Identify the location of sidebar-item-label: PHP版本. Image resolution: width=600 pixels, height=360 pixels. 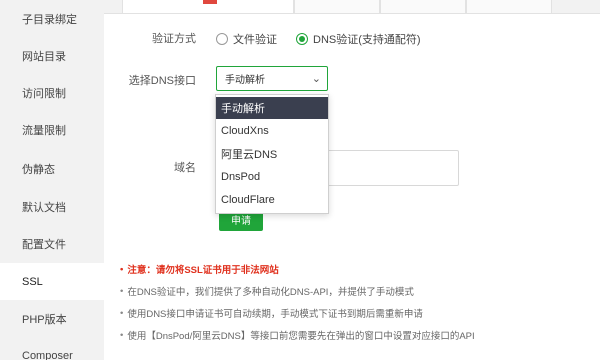
(44, 319).